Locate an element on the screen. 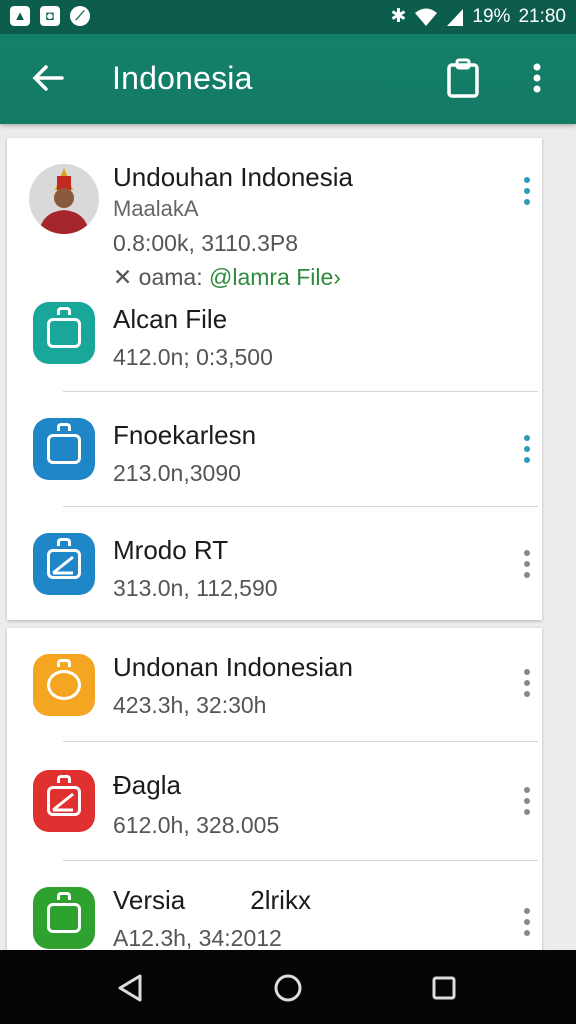 This screenshot has height=1024, width=576. home-circle-icon is located at coordinates (288, 988).